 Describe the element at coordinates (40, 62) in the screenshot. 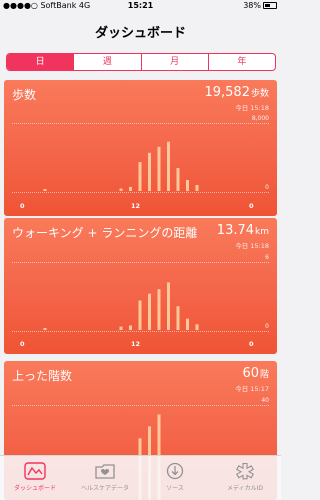

I see `segment-day: 日` at that location.